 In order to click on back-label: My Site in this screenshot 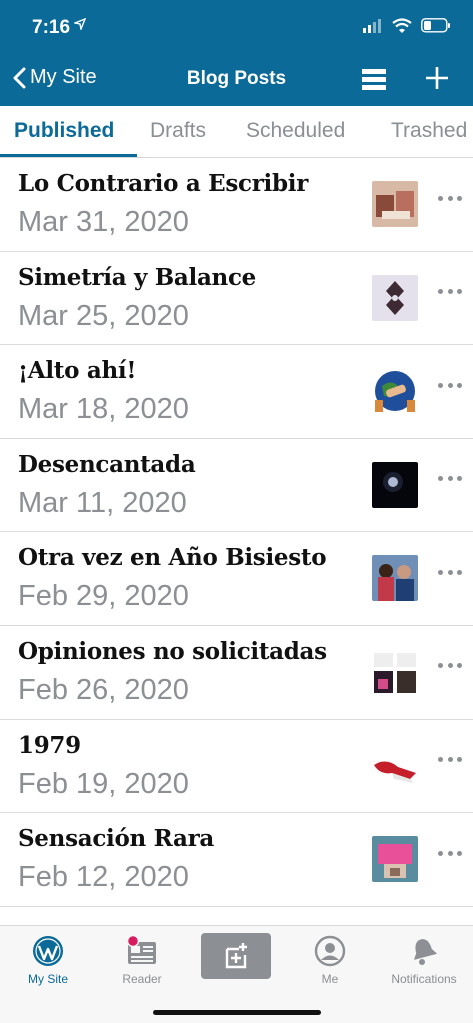, I will do `click(63, 77)`.